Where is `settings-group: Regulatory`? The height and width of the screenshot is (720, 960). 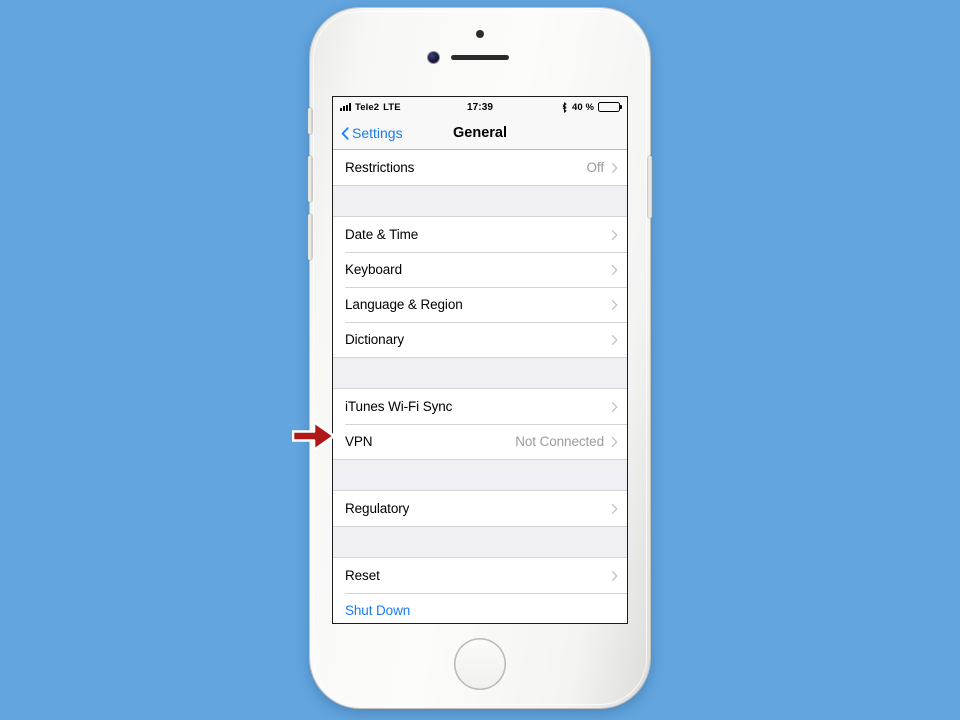
settings-group: Regulatory is located at coordinates (480, 508).